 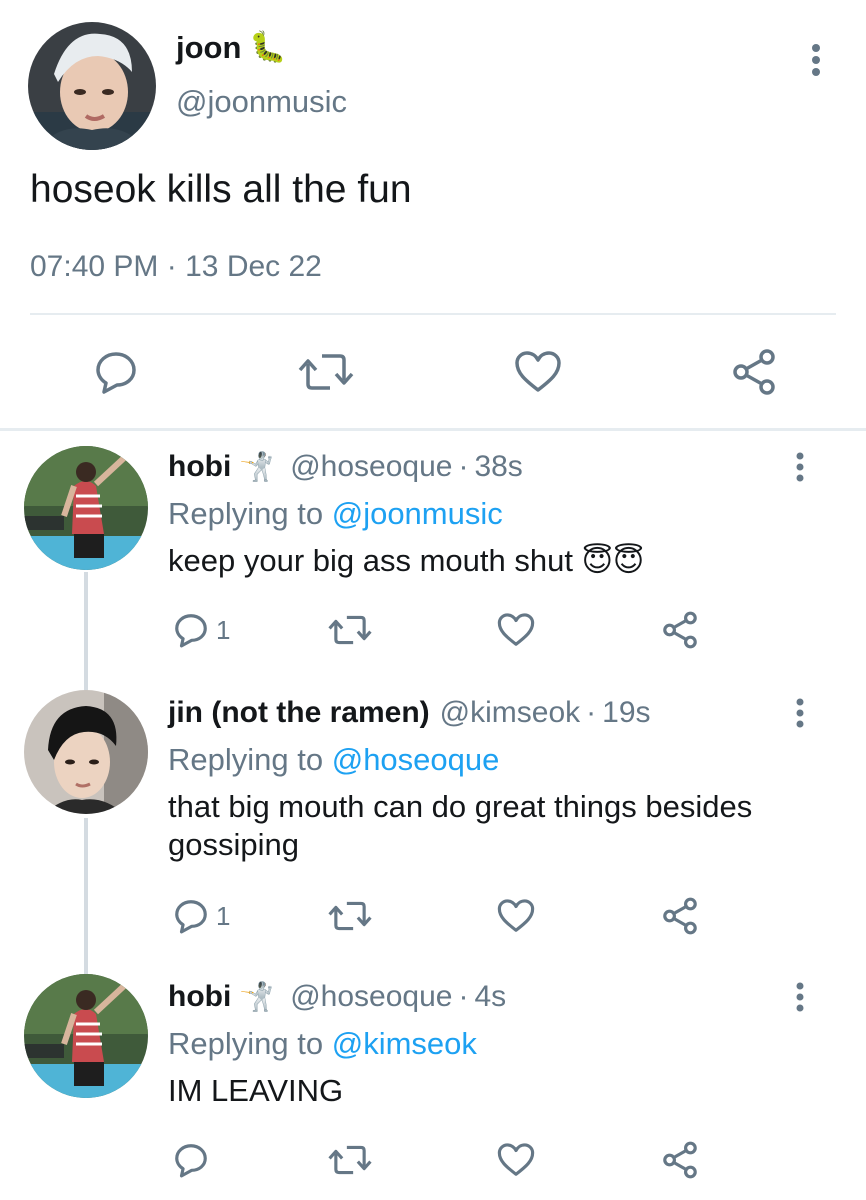 What do you see at coordinates (490, 996) in the screenshot?
I see `reply-age: 4s` at bounding box center [490, 996].